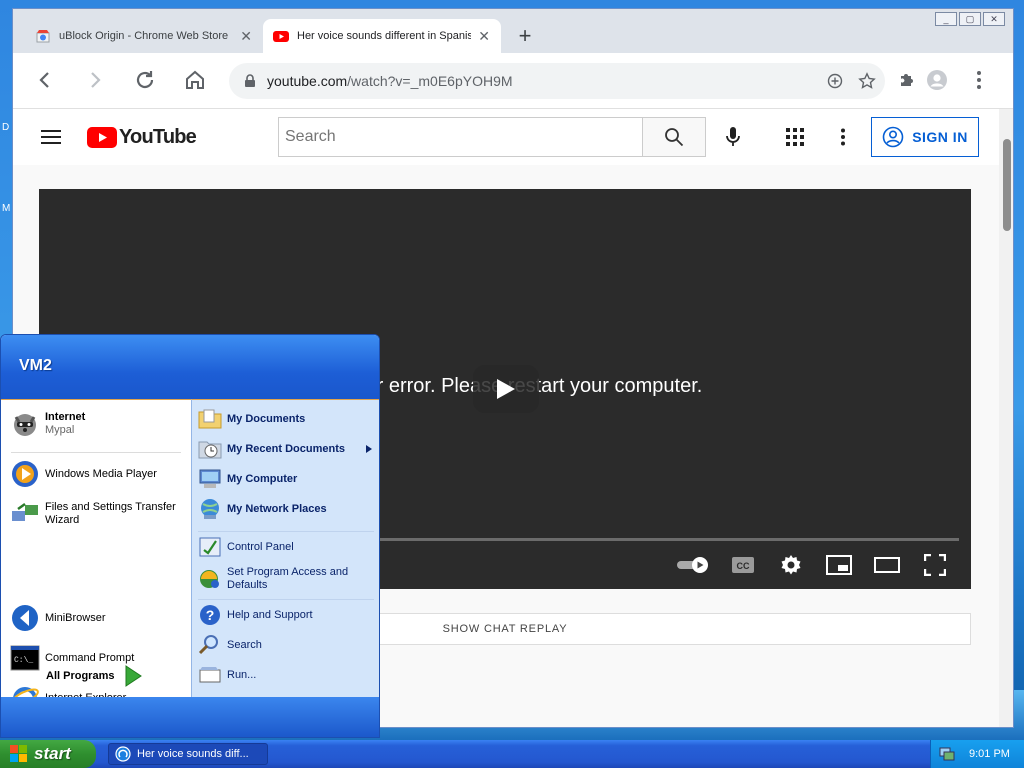  I want to click on start-item-title: Control Panel, so click(260, 547).